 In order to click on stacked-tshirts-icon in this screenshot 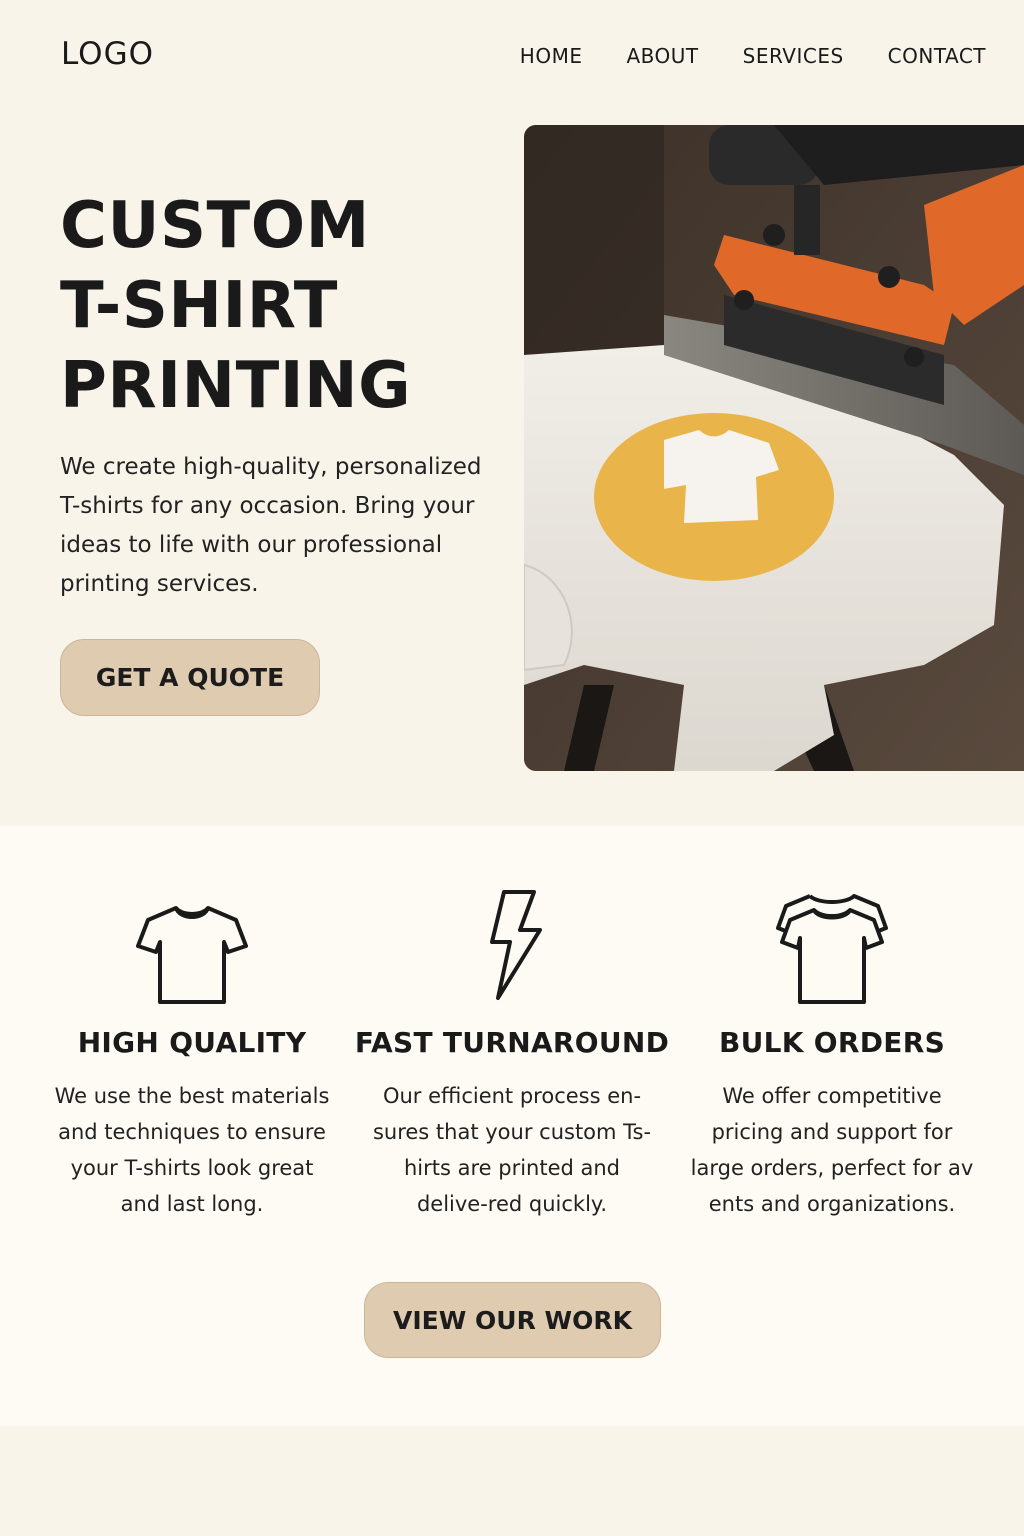, I will do `click(832, 949)`.